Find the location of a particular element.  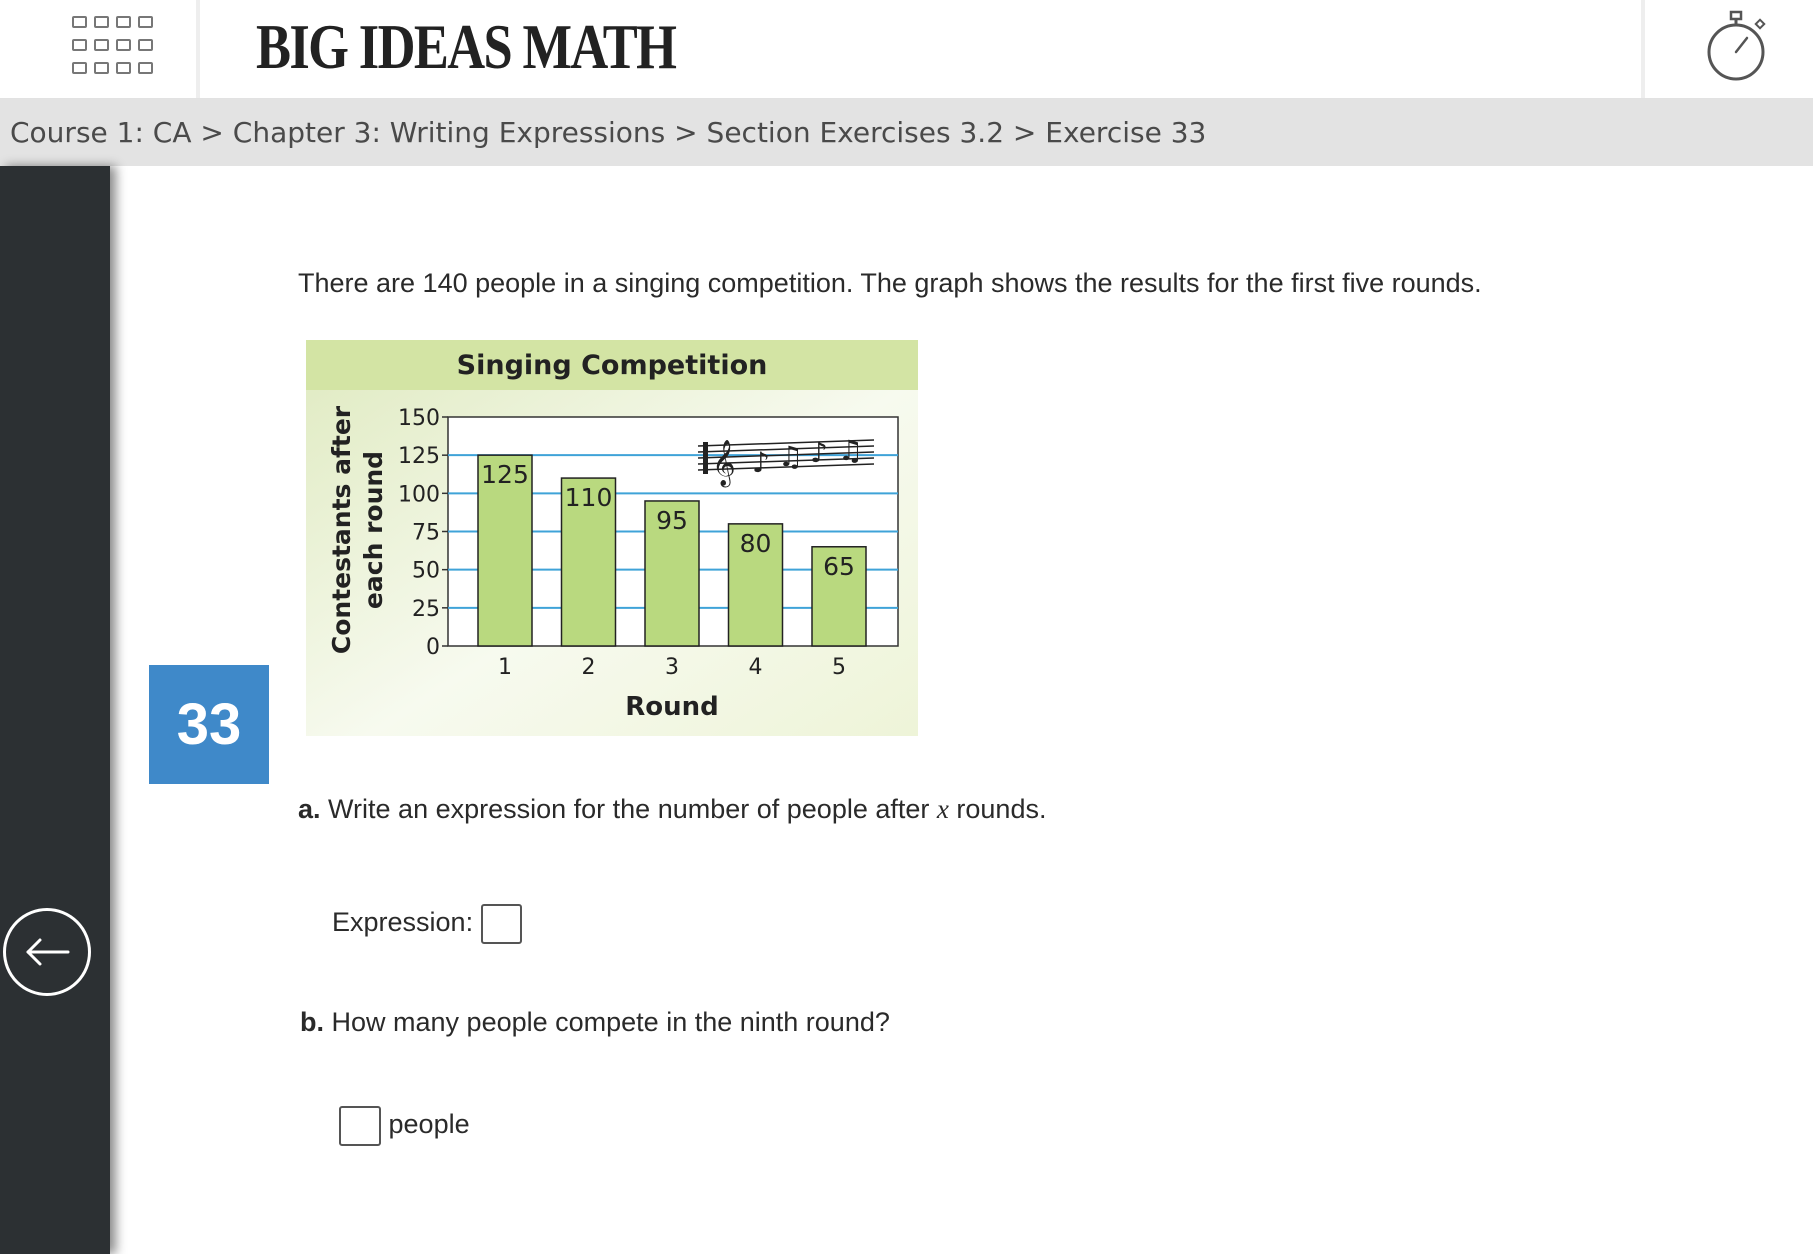

chart-xtick-label: 1 is located at coordinates (505, 667).